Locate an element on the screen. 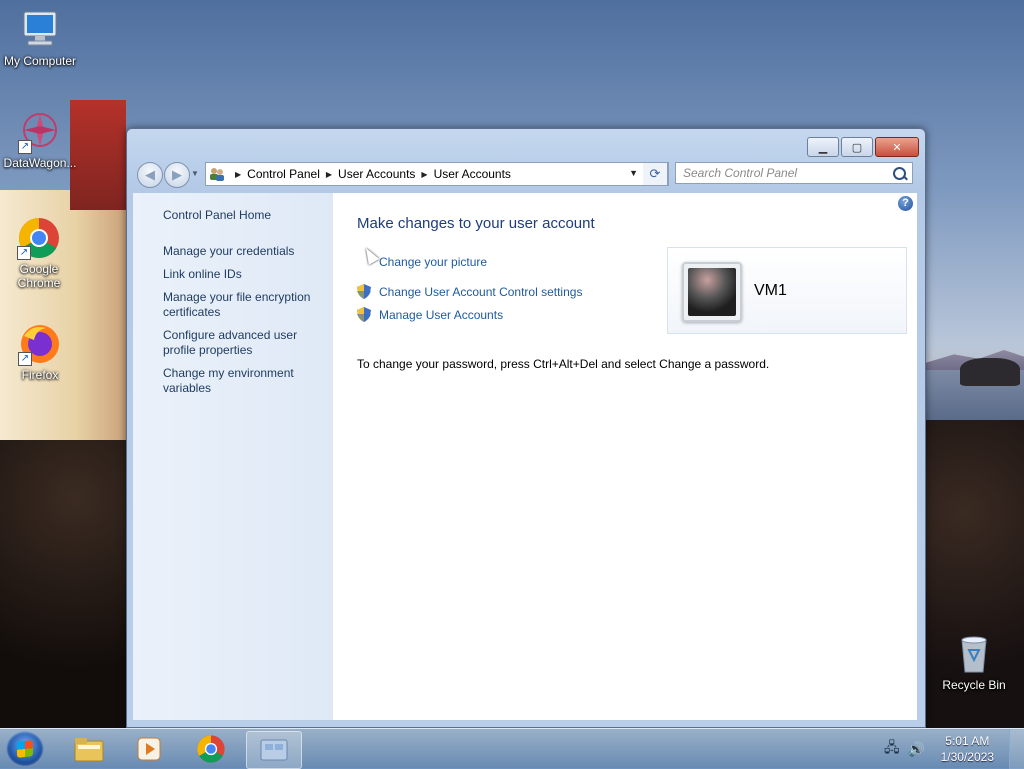 The width and height of the screenshot is (1024, 769). network-icon: 🖧 is located at coordinates (892, 749).